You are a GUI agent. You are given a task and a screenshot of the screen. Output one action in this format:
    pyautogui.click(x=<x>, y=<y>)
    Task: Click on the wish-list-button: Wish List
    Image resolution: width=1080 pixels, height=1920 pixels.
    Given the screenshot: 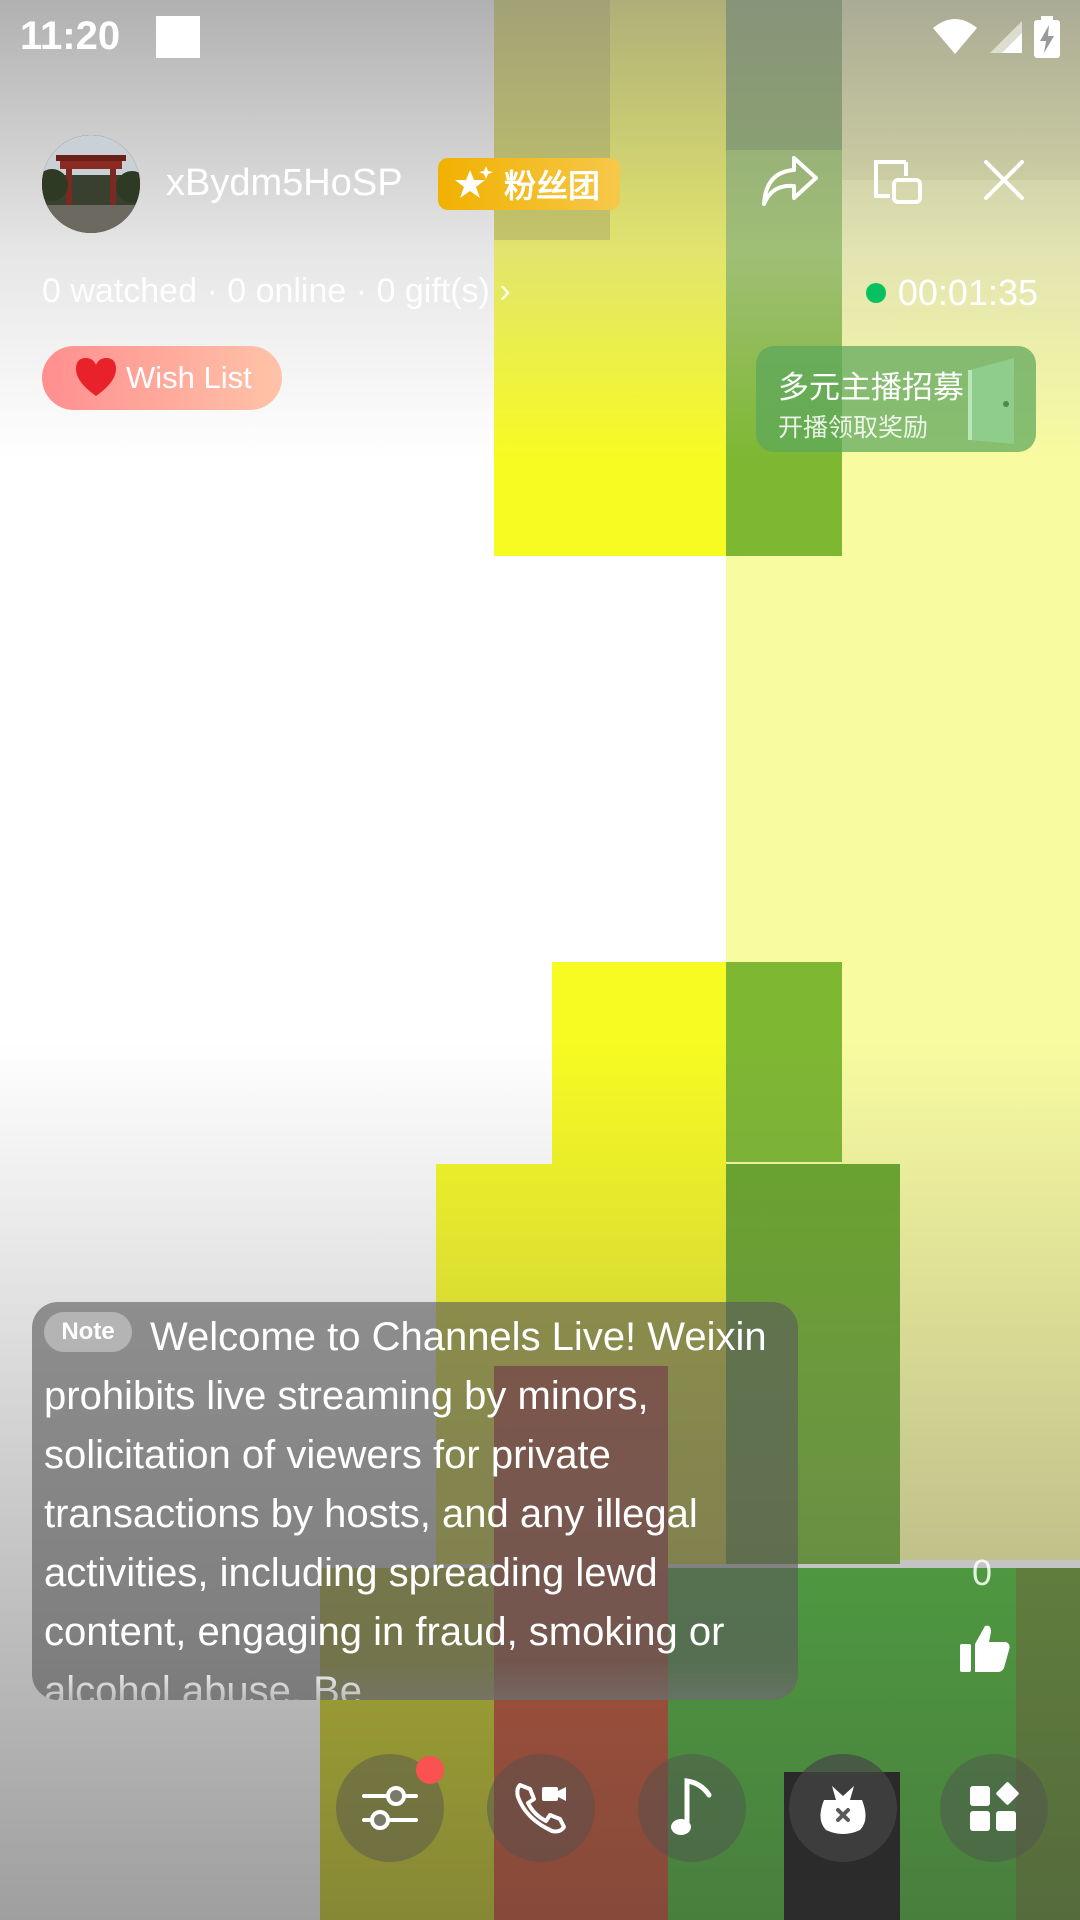 What is the action you would take?
    pyautogui.click(x=162, y=378)
    